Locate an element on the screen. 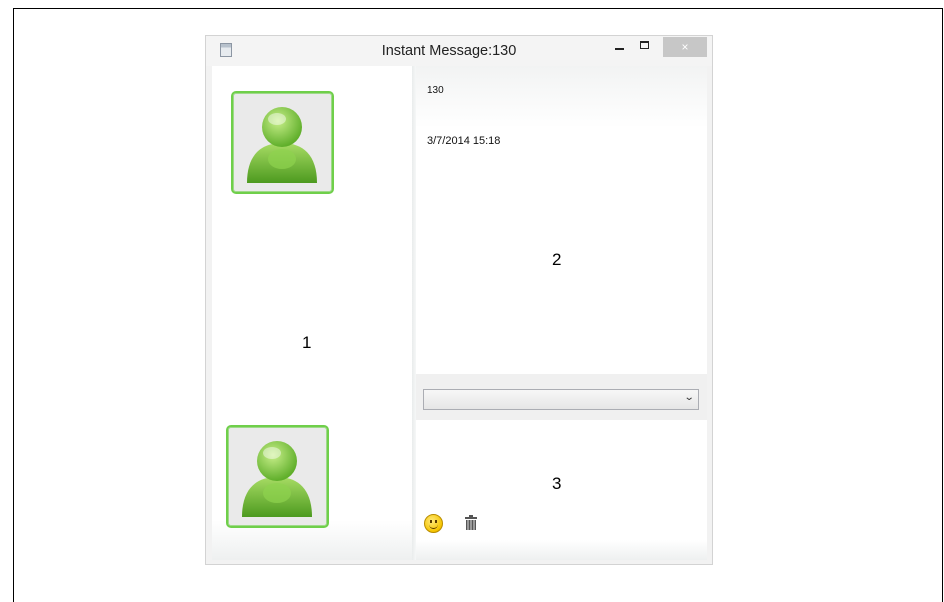 Image resolution: width=944 pixels, height=602 pixels. status-strip is located at coordinates (561, 550).